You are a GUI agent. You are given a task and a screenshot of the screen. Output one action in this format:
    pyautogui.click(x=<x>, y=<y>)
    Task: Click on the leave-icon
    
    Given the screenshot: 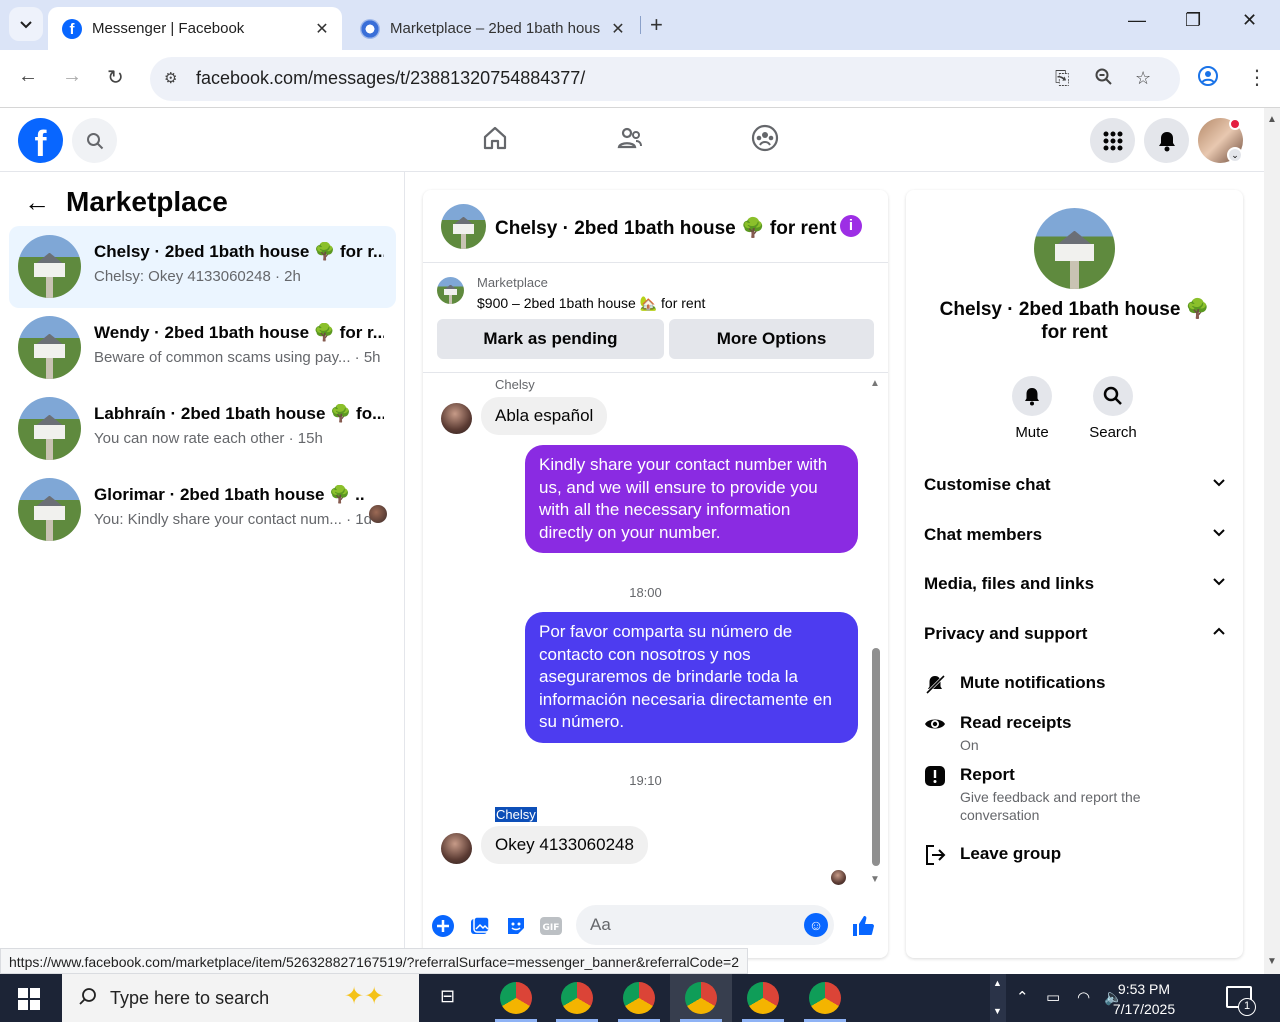 What is the action you would take?
    pyautogui.click(x=935, y=855)
    